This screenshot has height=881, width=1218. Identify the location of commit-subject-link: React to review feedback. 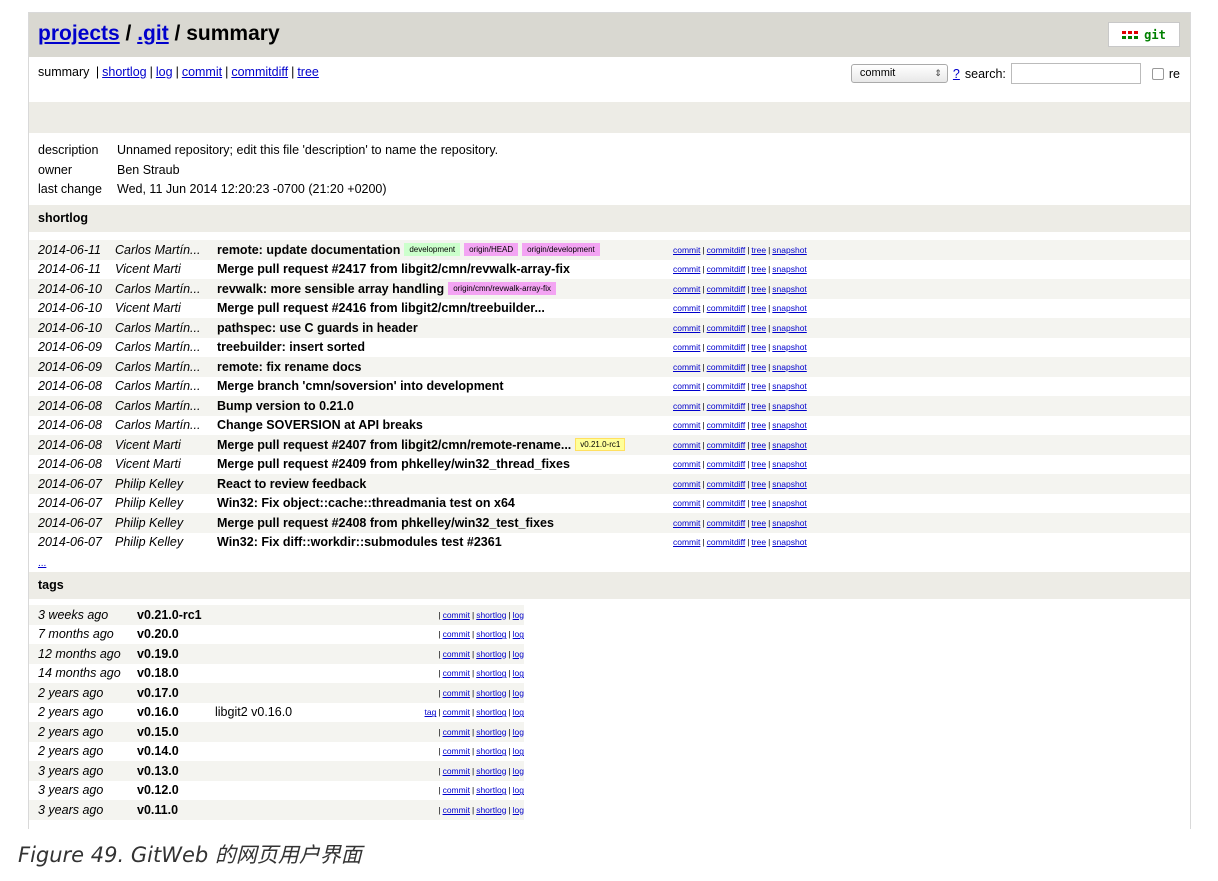
(291, 484).